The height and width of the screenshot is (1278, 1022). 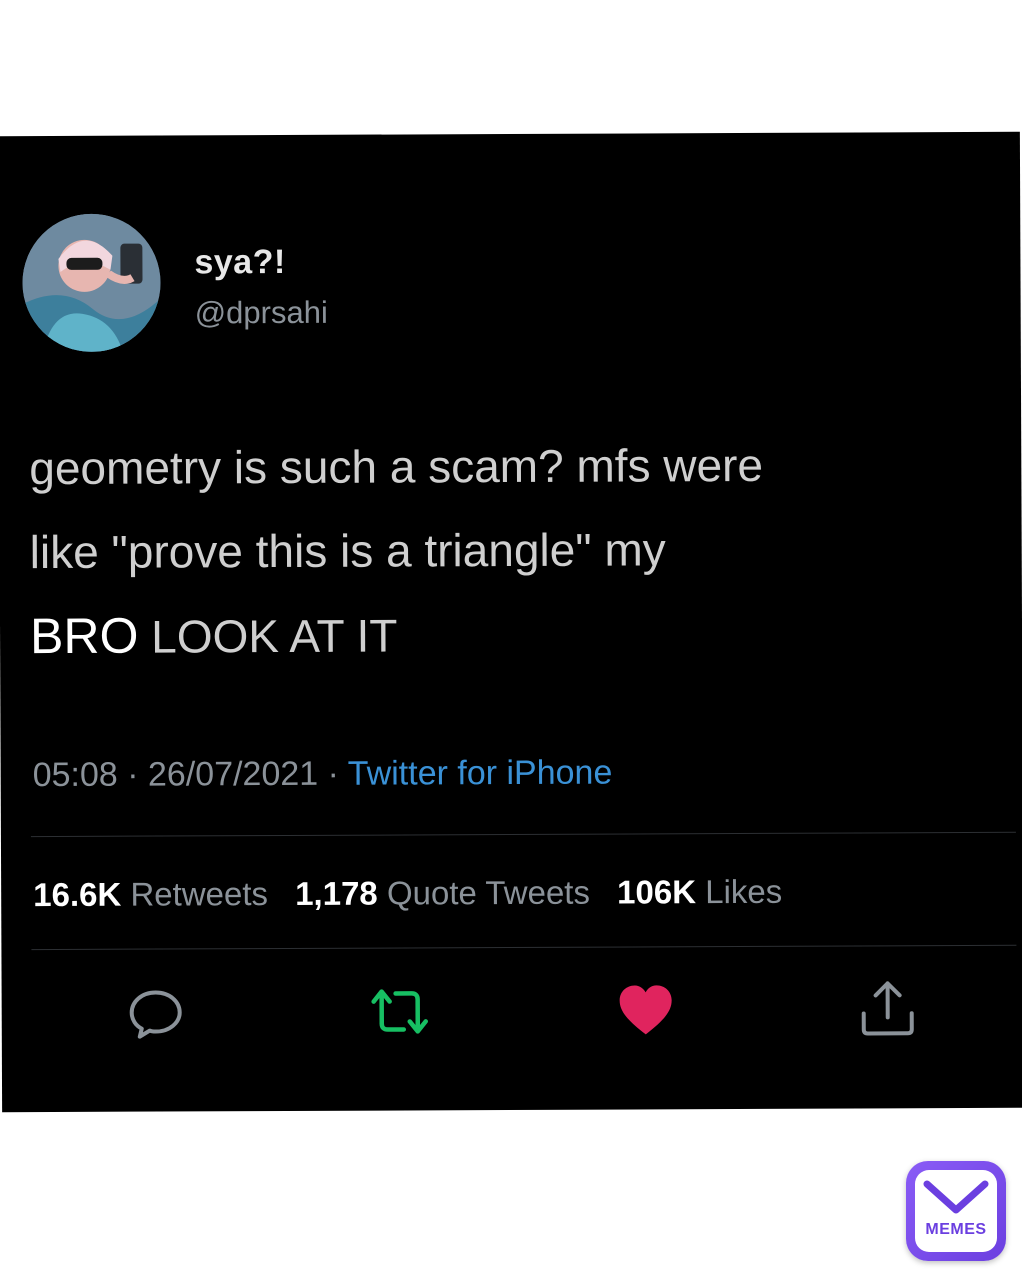 I want to click on user-handle: @dprsahi, so click(x=261, y=313).